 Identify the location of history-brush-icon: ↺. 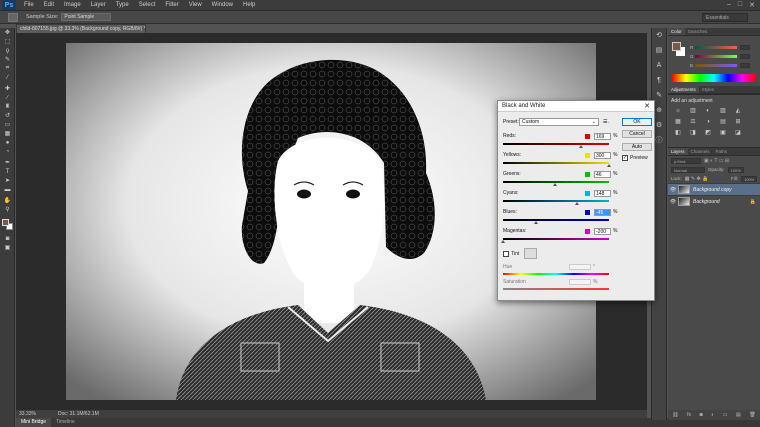
(7, 115).